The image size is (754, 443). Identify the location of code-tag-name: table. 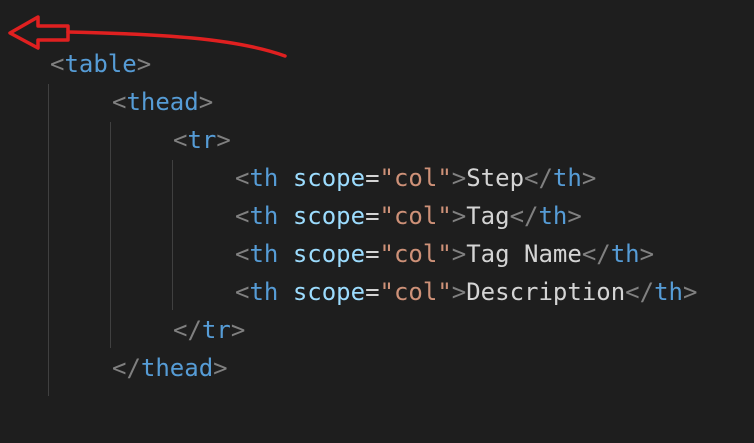
(100, 64).